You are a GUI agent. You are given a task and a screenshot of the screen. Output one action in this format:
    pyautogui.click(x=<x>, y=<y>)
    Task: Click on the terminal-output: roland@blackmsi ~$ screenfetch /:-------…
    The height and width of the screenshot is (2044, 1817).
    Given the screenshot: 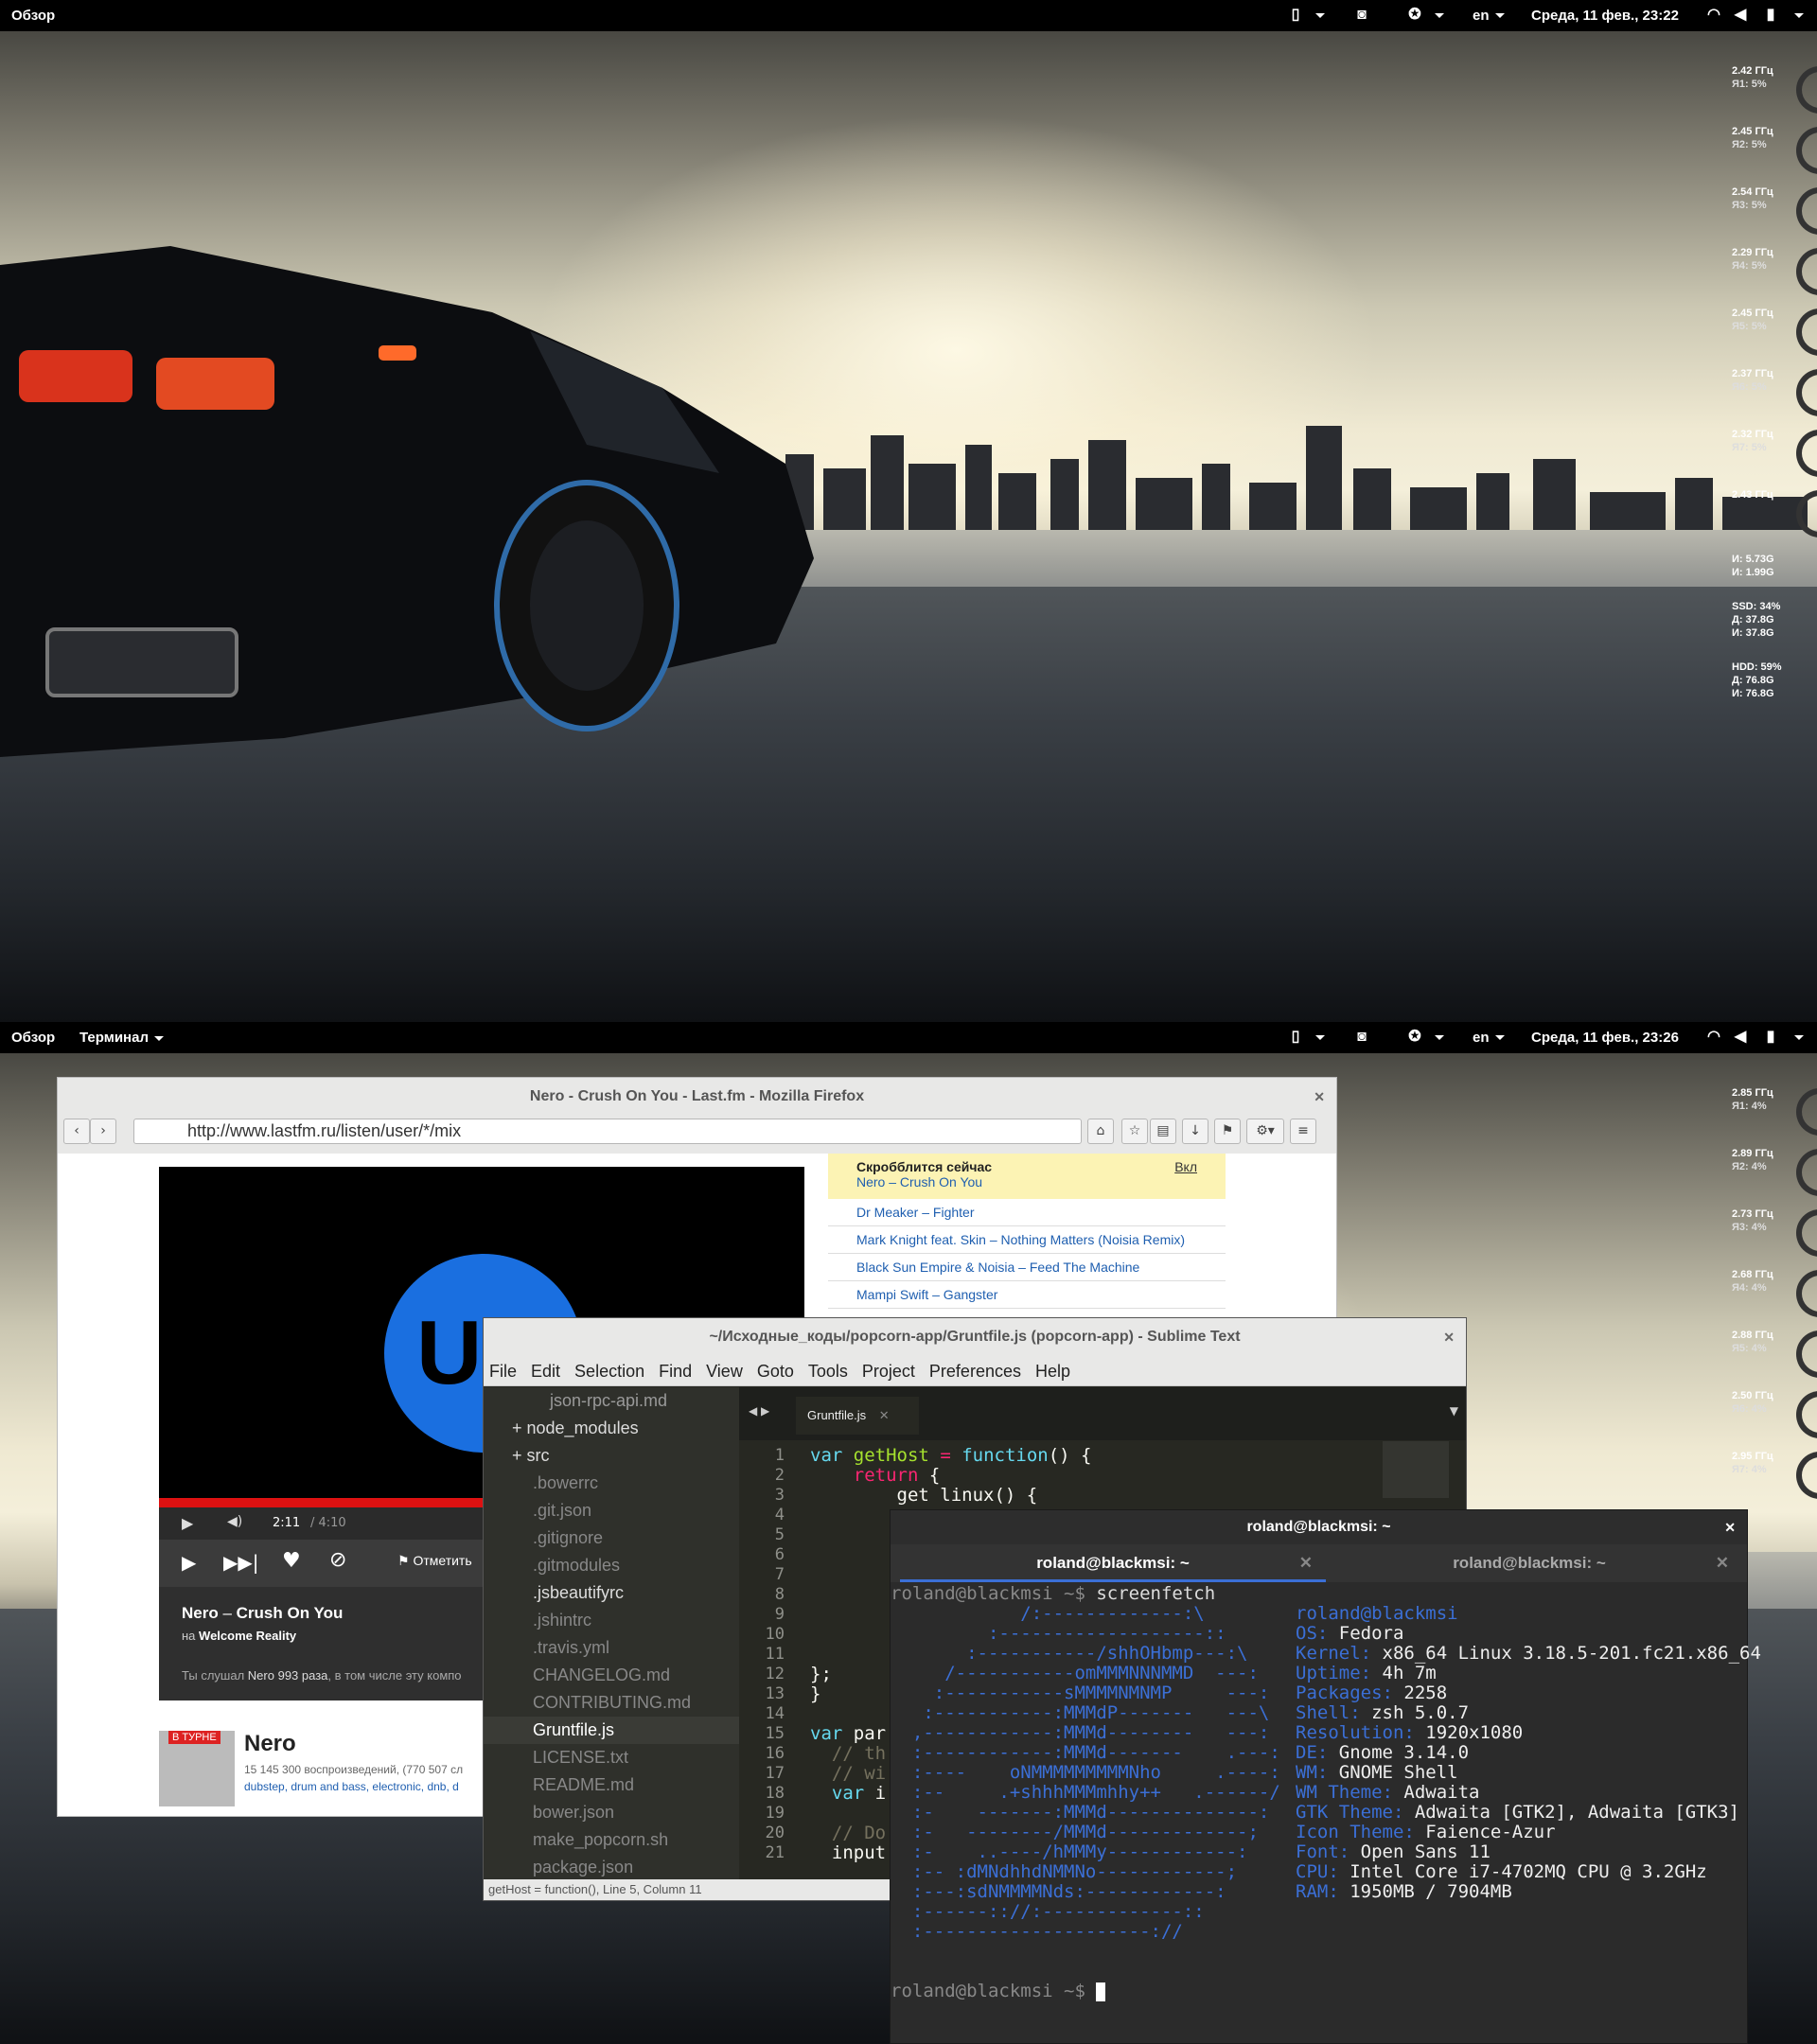 What is the action you would take?
    pyautogui.click(x=1326, y=1811)
    